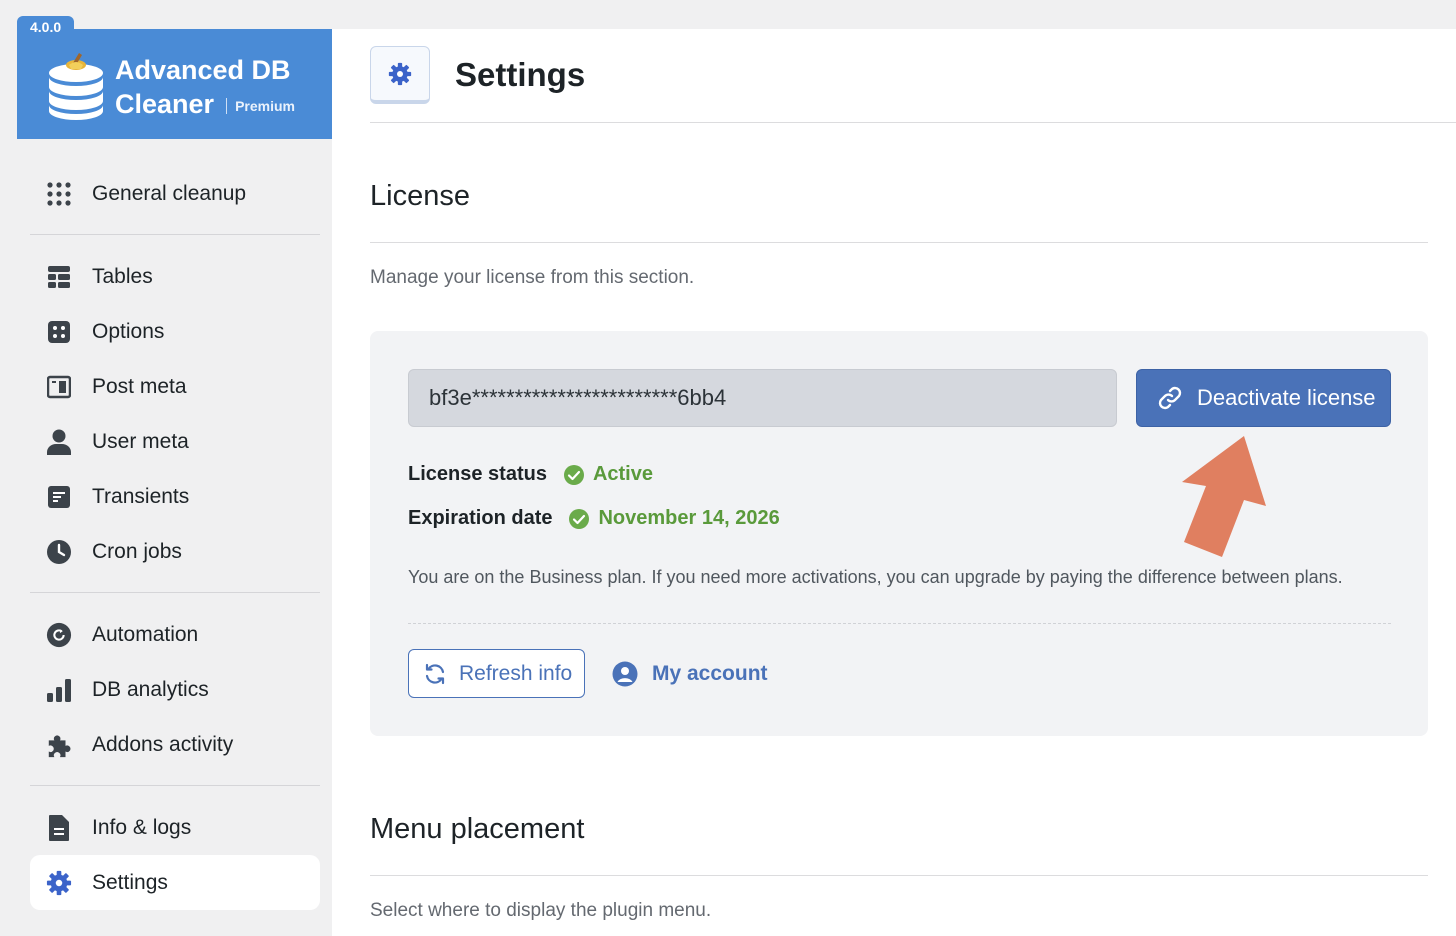  I want to click on sidebar-item-automation: Automation, so click(175, 634).